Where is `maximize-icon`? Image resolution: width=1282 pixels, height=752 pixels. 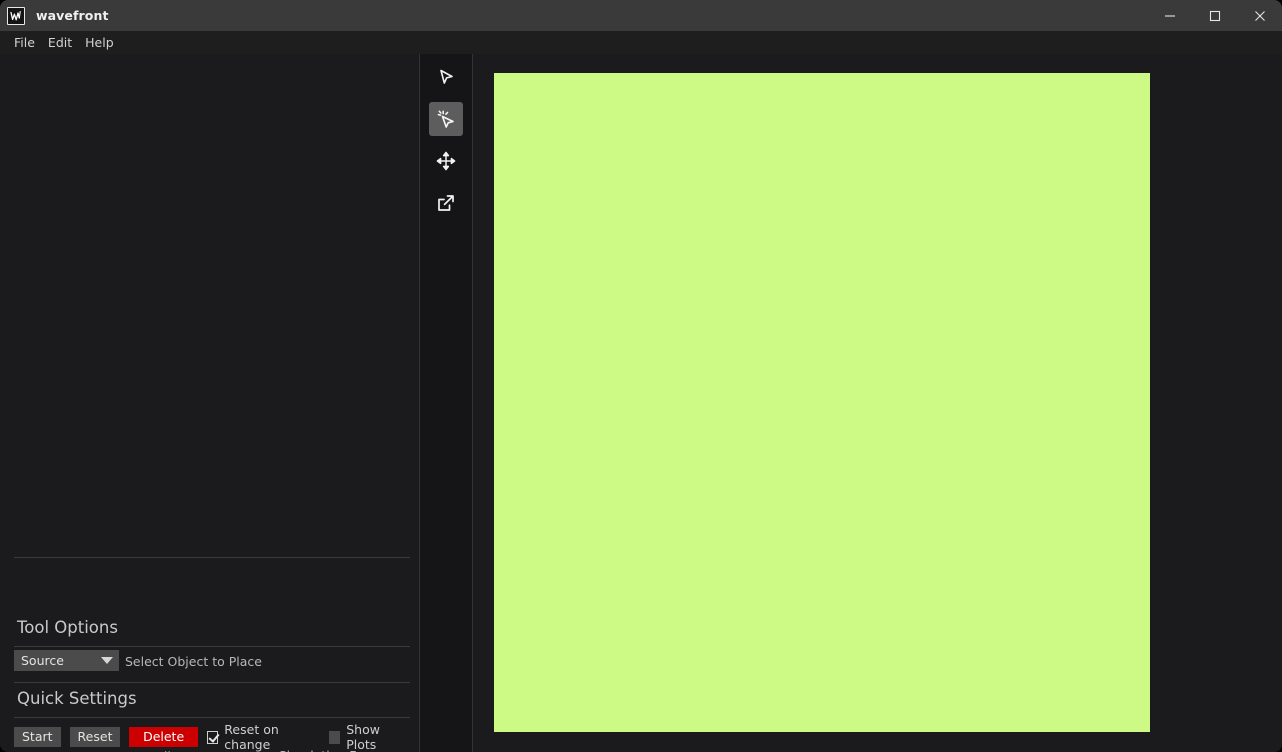 maximize-icon is located at coordinates (1214, 15).